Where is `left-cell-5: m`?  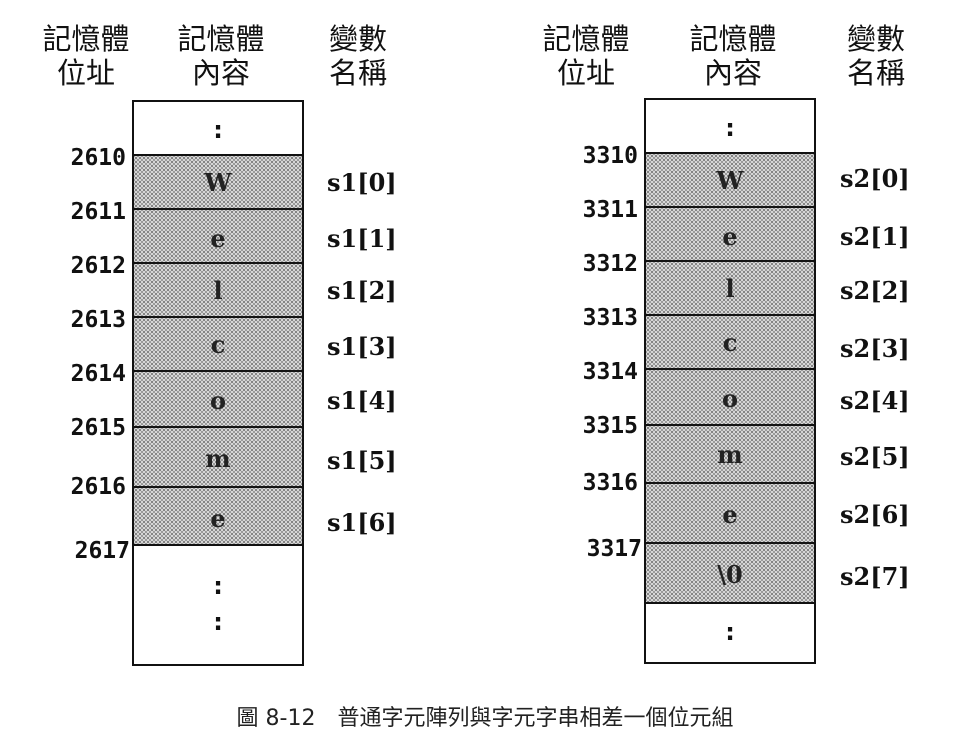
left-cell-5: m is located at coordinates (218, 458).